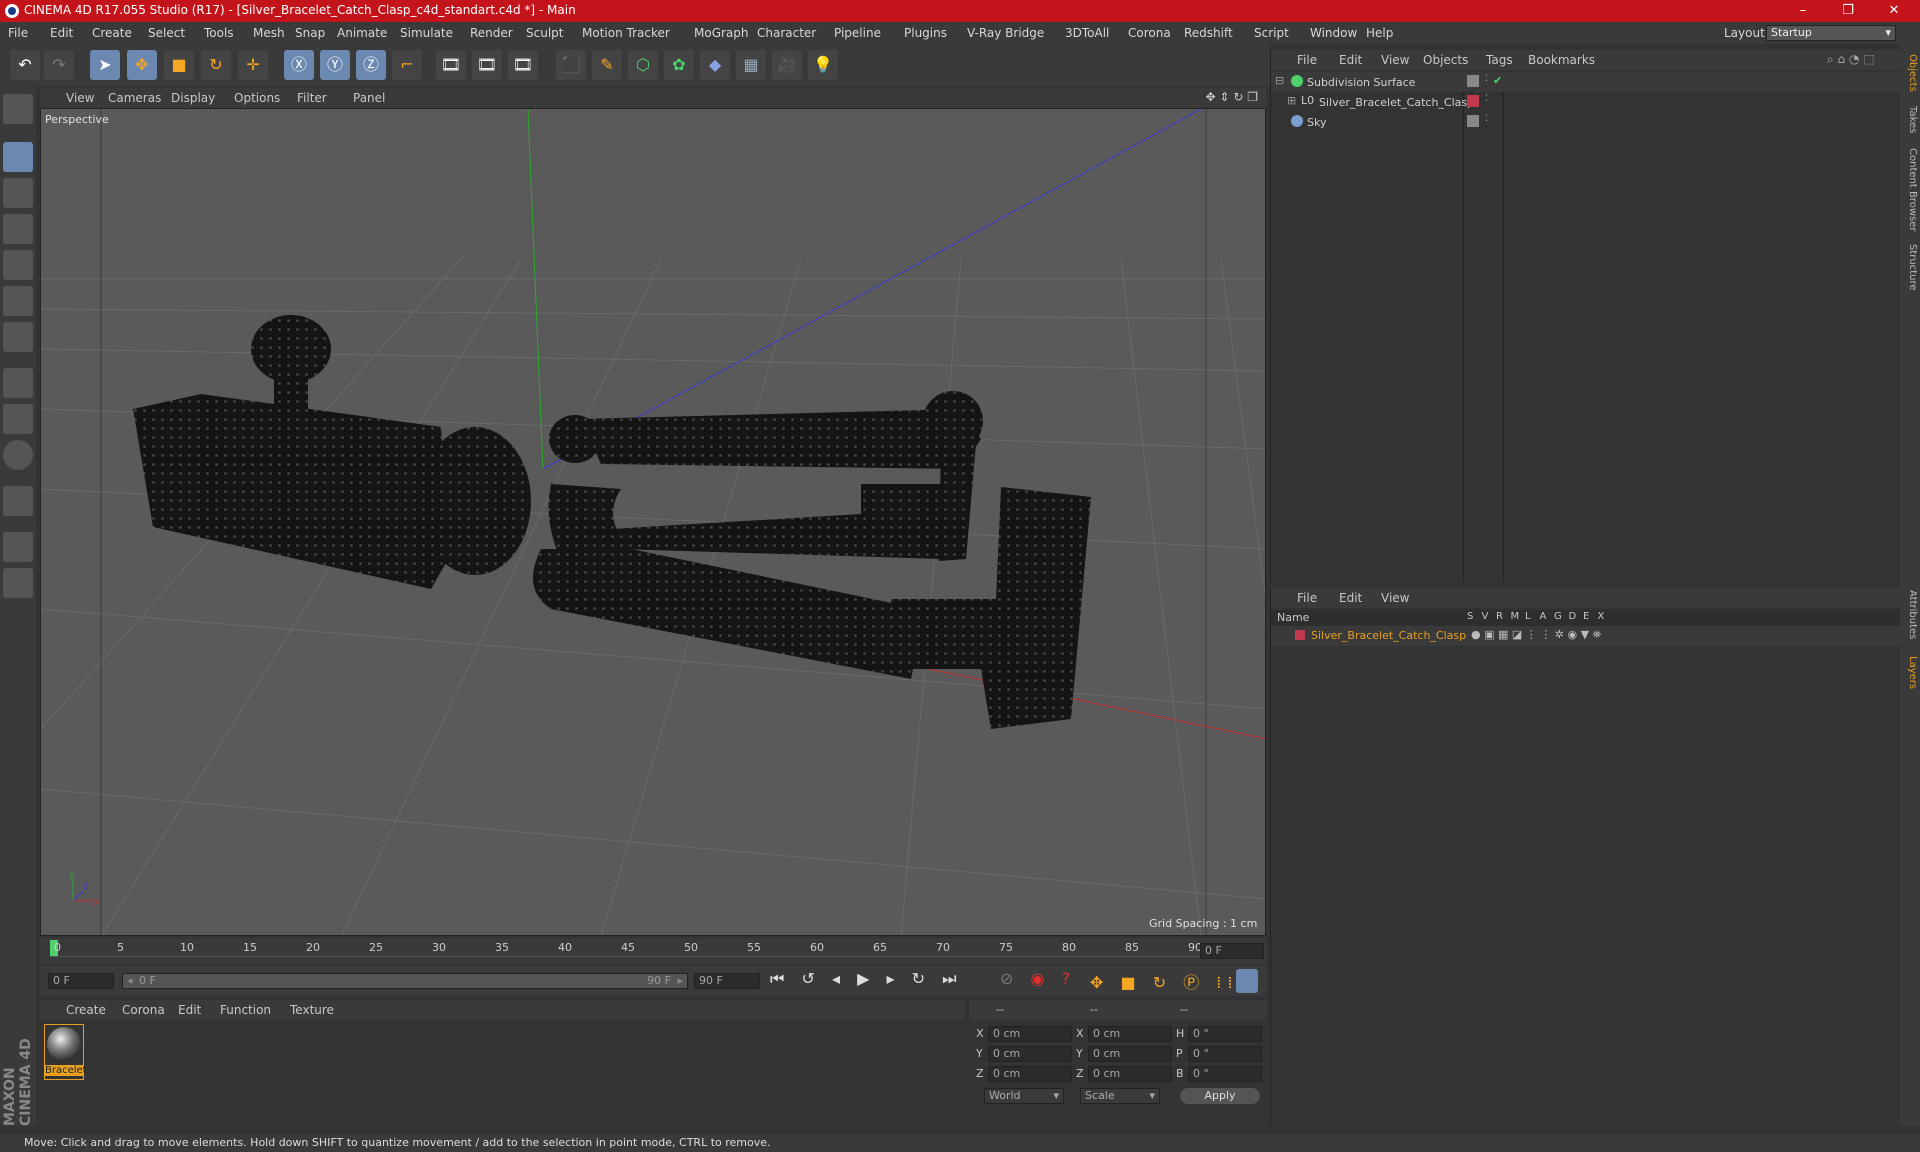 The width and height of the screenshot is (1920, 1152). I want to click on y-axis-icon: Ⓨ, so click(335, 65).